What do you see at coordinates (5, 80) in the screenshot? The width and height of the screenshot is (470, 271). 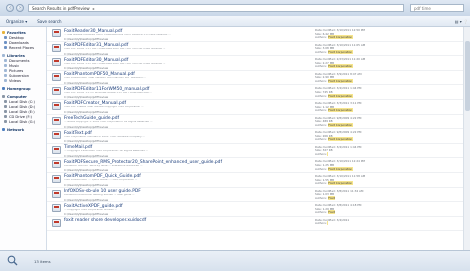 I see `videos-icon` at bounding box center [5, 80].